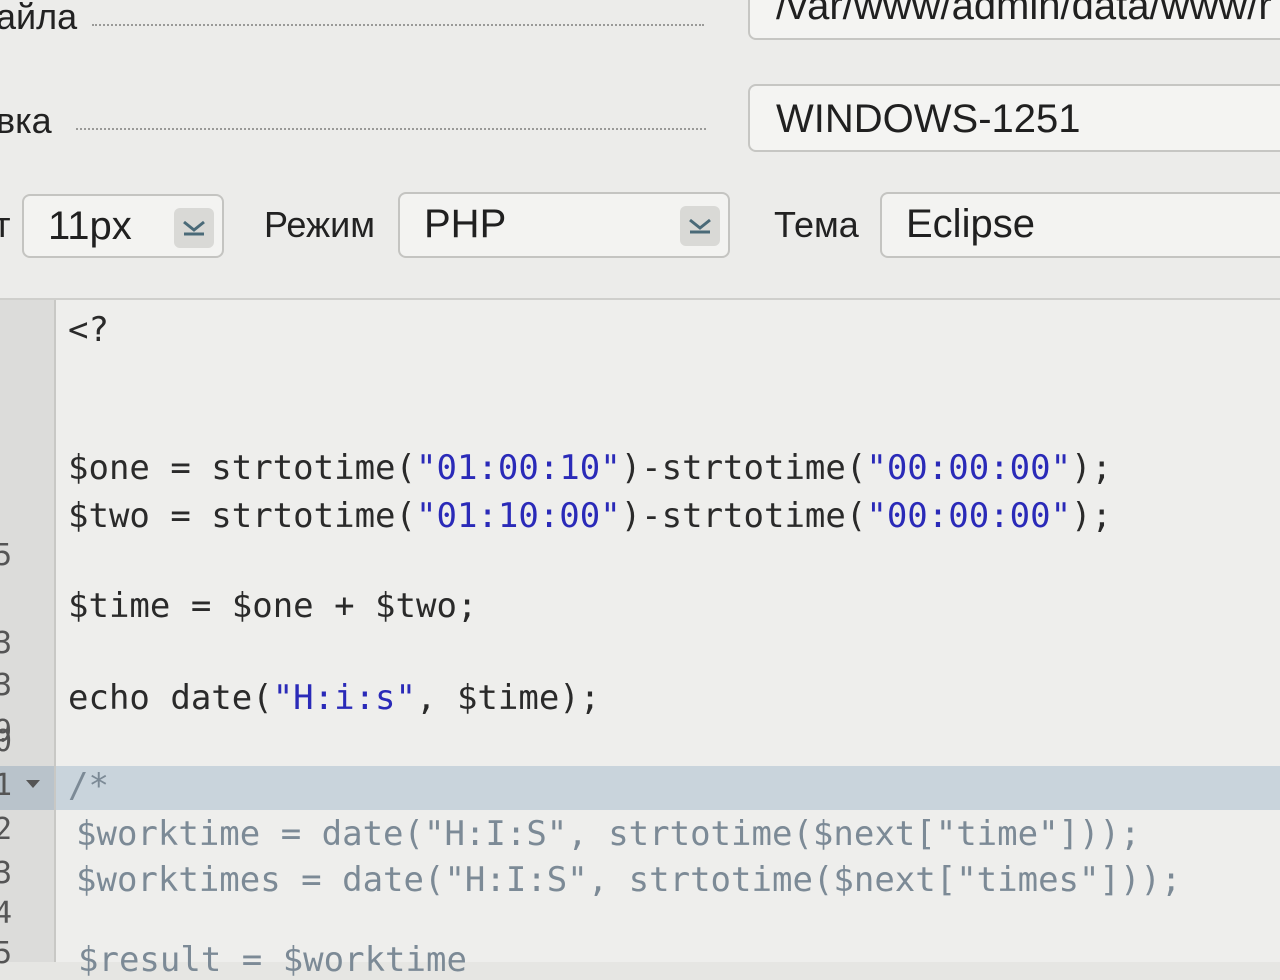 The height and width of the screenshot is (980, 1280). Describe the element at coordinates (518, 516) in the screenshot. I see `string-token: "01:10:00"` at that location.